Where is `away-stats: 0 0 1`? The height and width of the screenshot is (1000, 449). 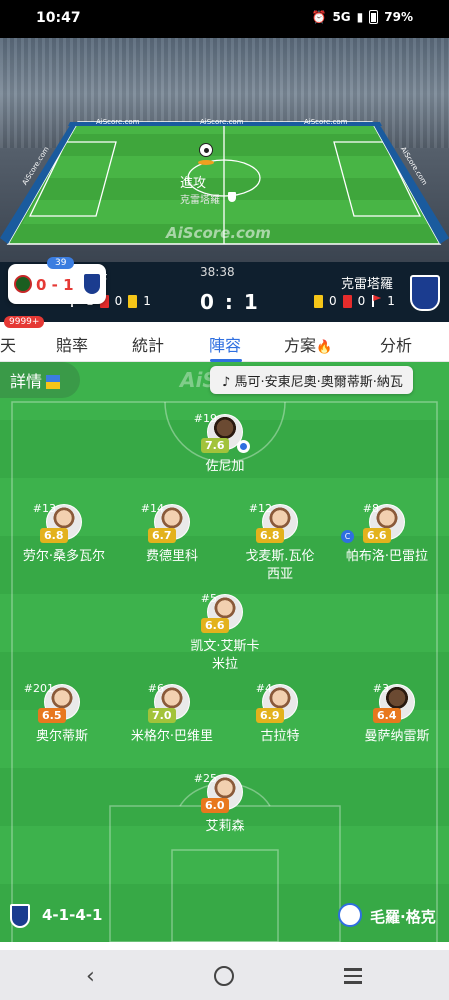 away-stats: 0 0 1 is located at coordinates (354, 301).